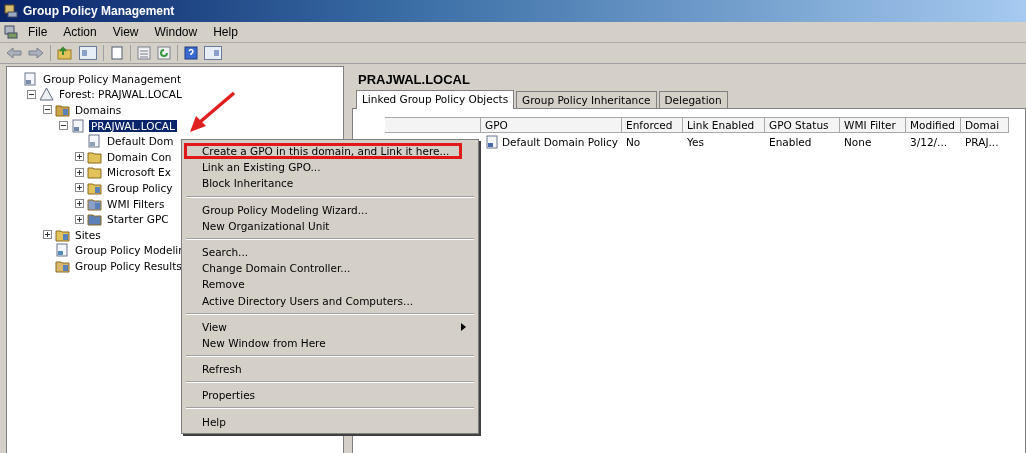 The width and height of the screenshot is (1026, 453). I want to click on column-header: Domai, so click(985, 125).